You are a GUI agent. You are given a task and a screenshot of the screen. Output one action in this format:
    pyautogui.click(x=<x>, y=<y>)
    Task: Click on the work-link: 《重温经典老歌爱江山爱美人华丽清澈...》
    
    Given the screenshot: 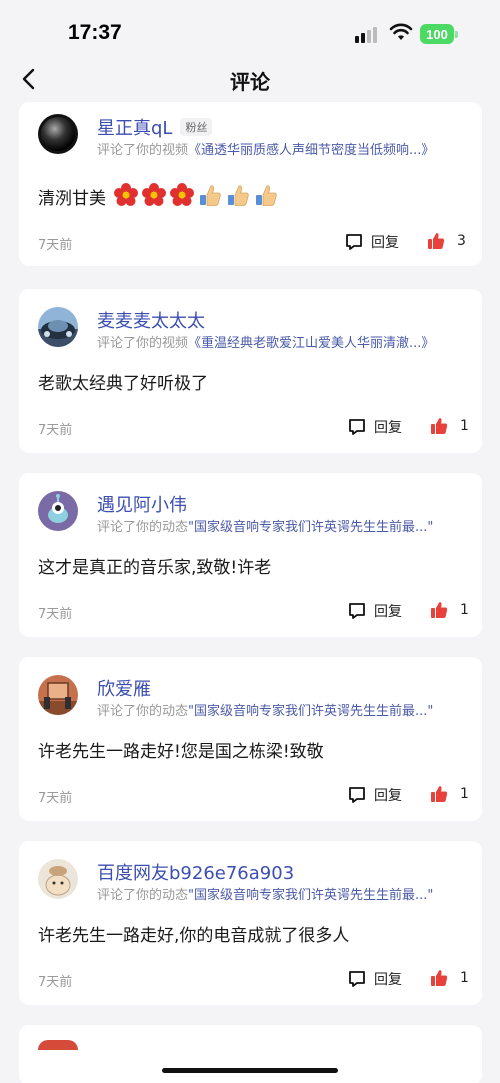 What is the action you would take?
    pyautogui.click(x=311, y=343)
    